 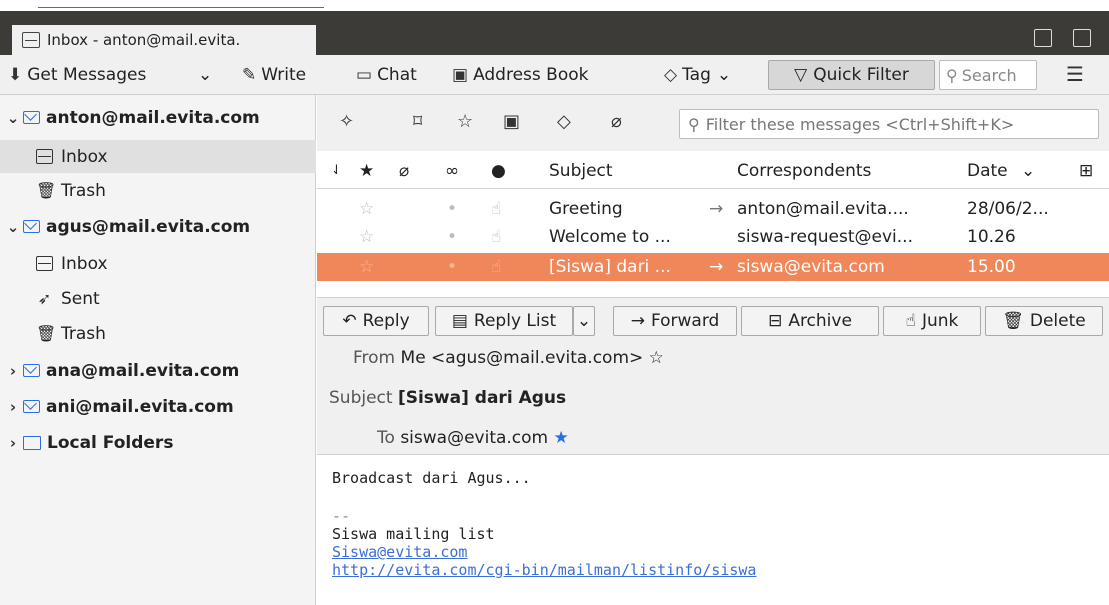 What do you see at coordinates (158, 226) in the screenshot?
I see `sidebar-item-account-agus: ⌄ agus@mail.evita.com` at bounding box center [158, 226].